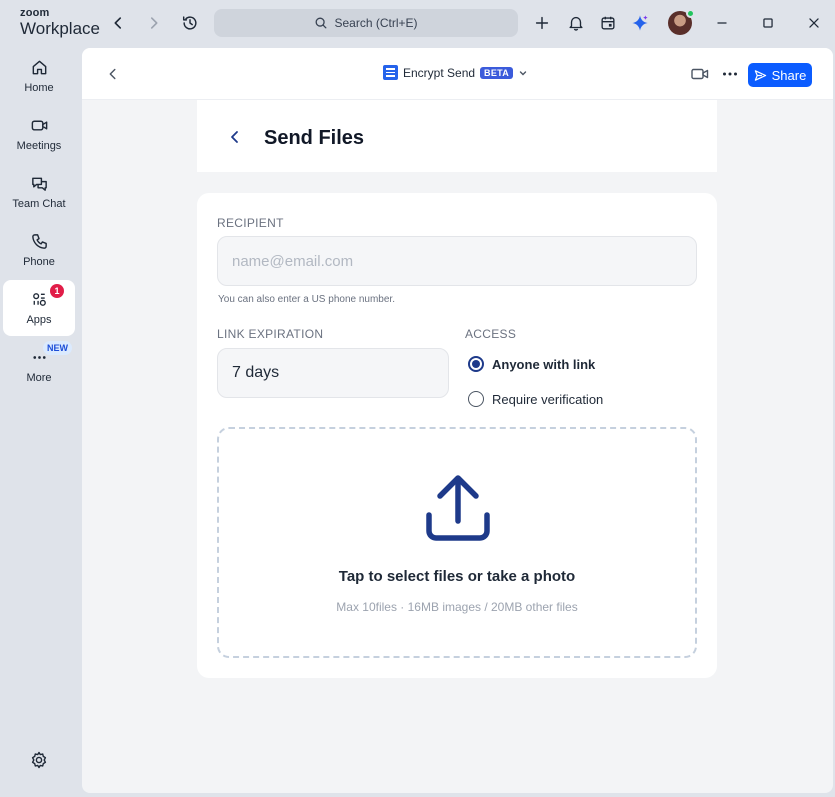 This screenshot has width=835, height=797. What do you see at coordinates (250, 223) in the screenshot?
I see `recipient-label: RECIPIENT` at bounding box center [250, 223].